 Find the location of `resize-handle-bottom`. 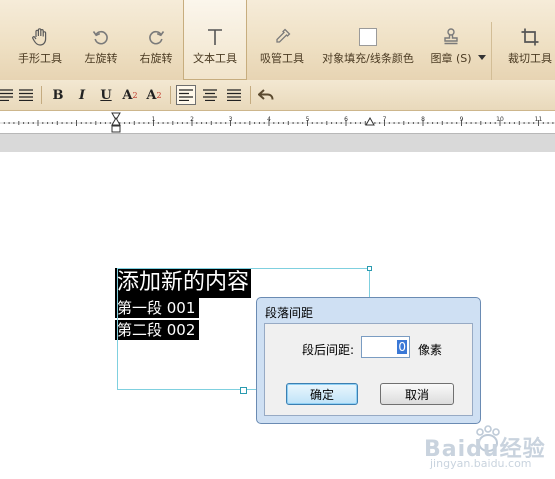

resize-handle-bottom is located at coordinates (243, 390).